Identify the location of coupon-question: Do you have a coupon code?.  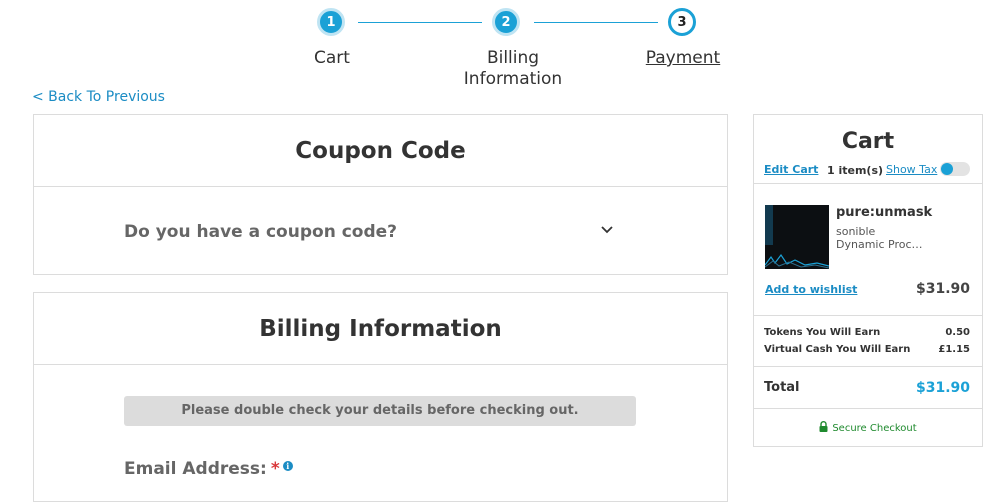
(260, 232).